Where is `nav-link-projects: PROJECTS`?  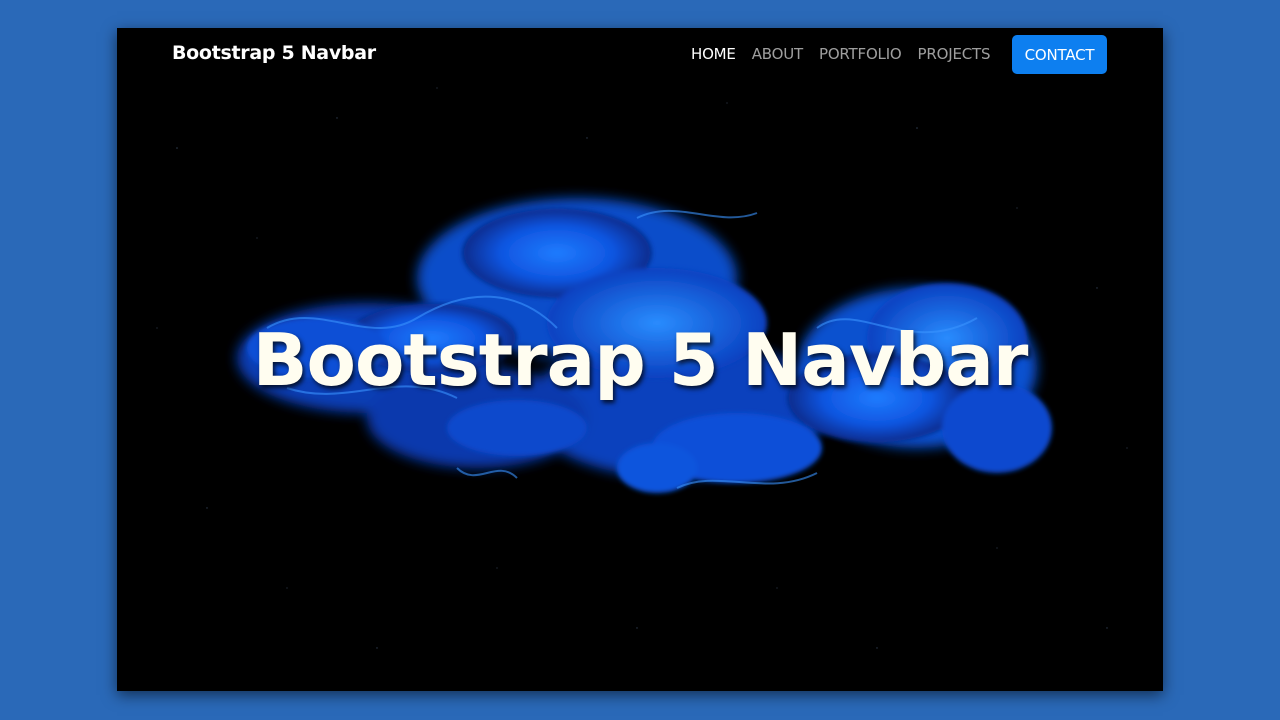
nav-link-projects: PROJECTS is located at coordinates (954, 54).